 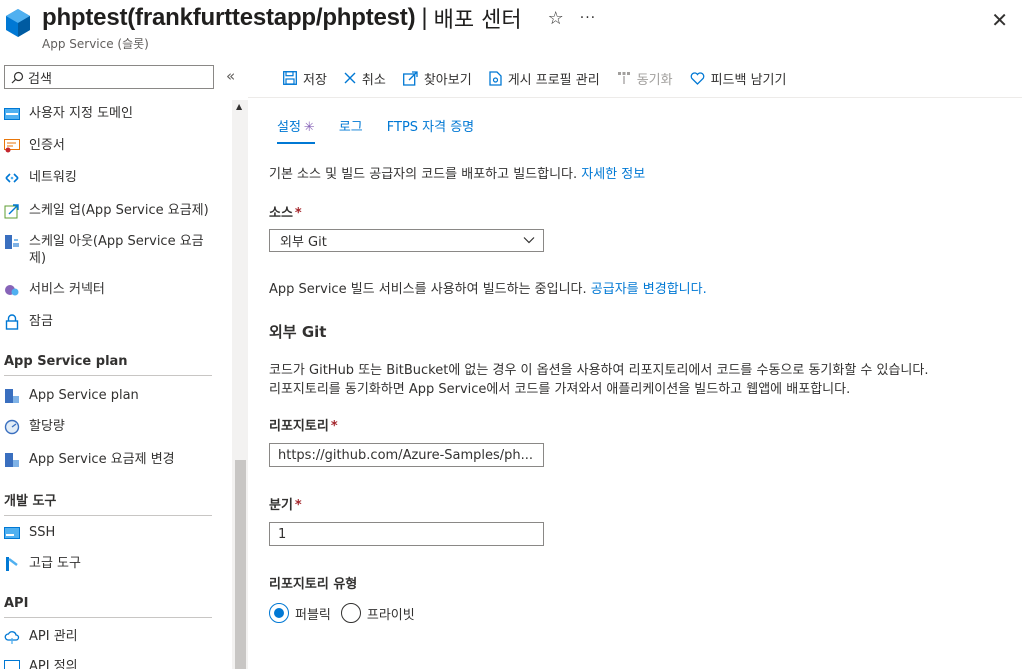 What do you see at coordinates (313, 584) in the screenshot?
I see `repository-type-label: 리포지토리 유형` at bounding box center [313, 584].